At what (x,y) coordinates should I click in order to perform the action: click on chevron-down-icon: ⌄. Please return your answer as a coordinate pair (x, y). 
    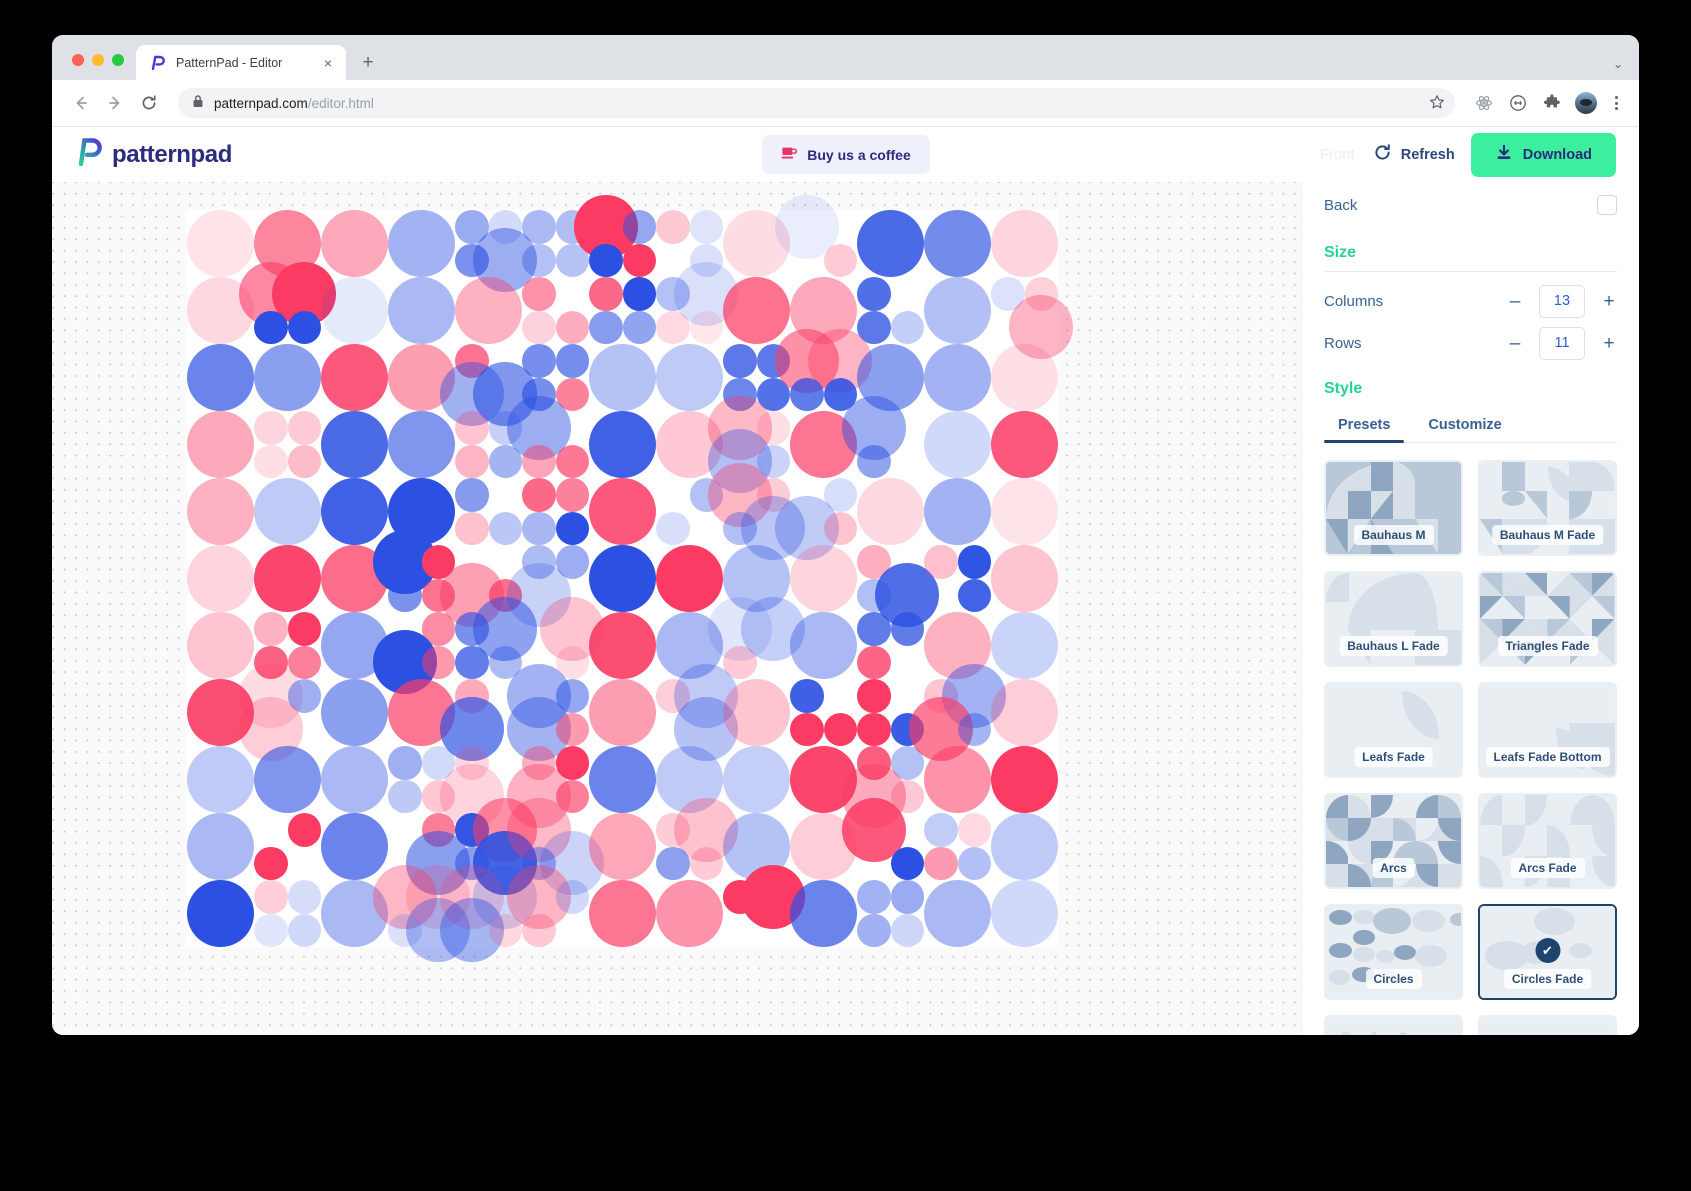
    Looking at the image, I should click on (1618, 64).